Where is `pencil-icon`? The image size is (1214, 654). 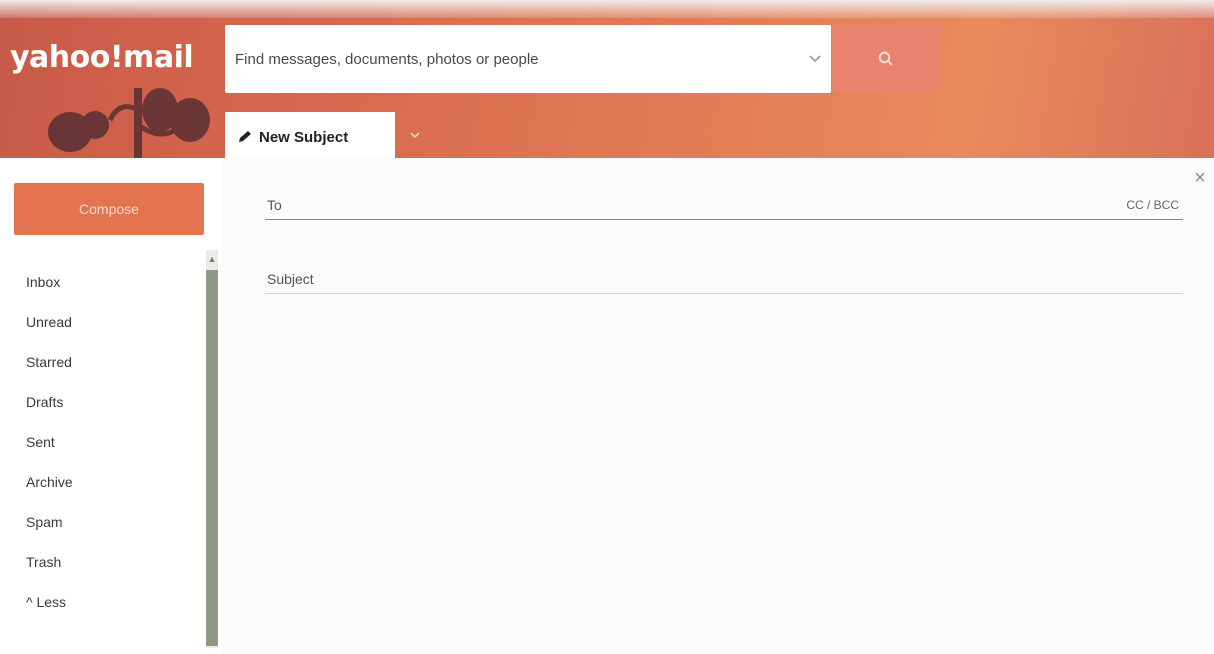
pencil-icon is located at coordinates (245, 137).